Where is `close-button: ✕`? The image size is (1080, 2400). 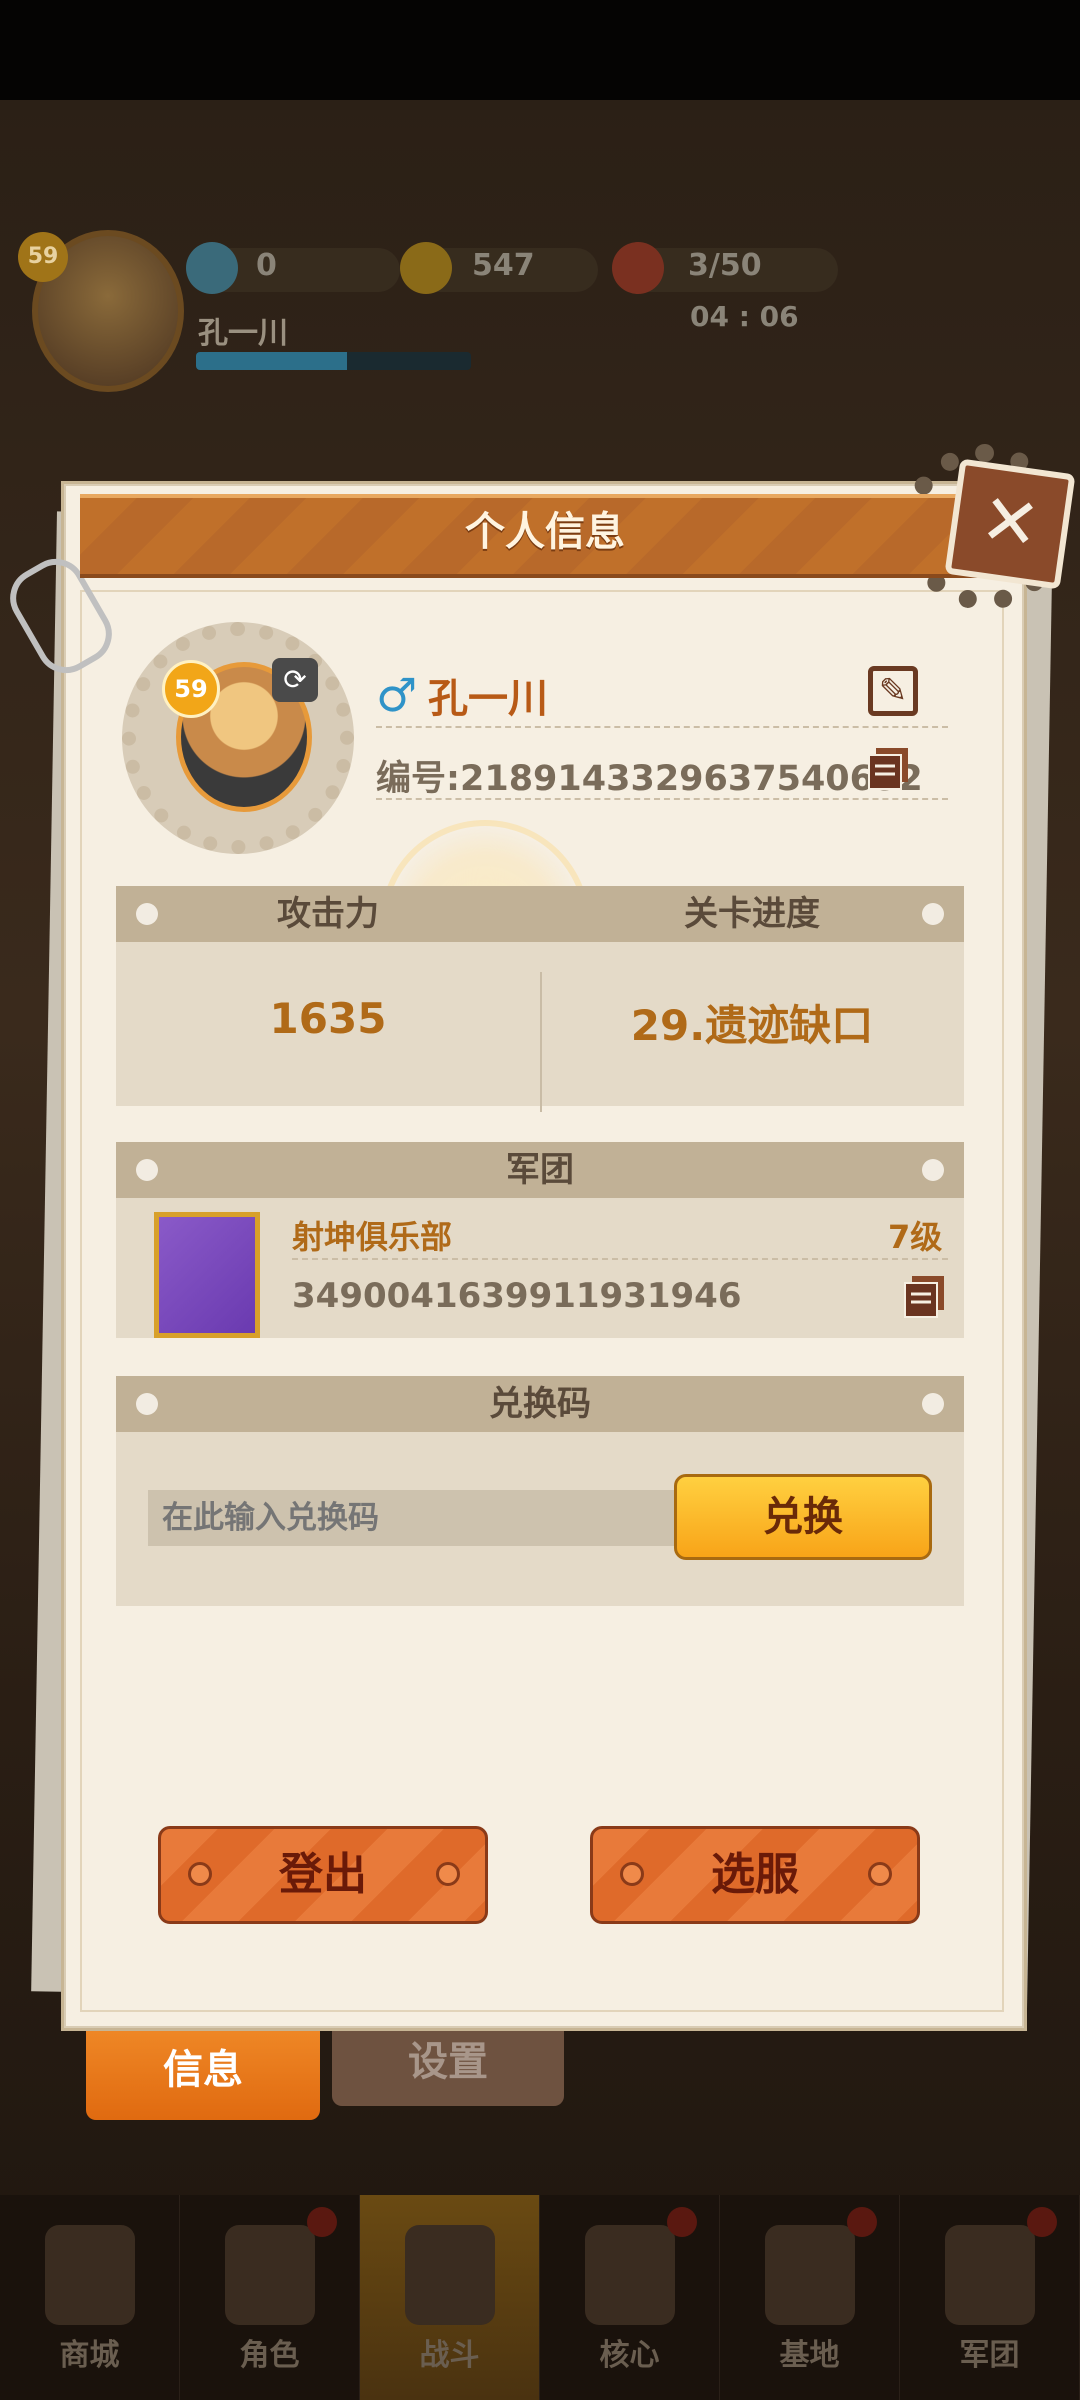
close-button: ✕ is located at coordinates (1010, 524).